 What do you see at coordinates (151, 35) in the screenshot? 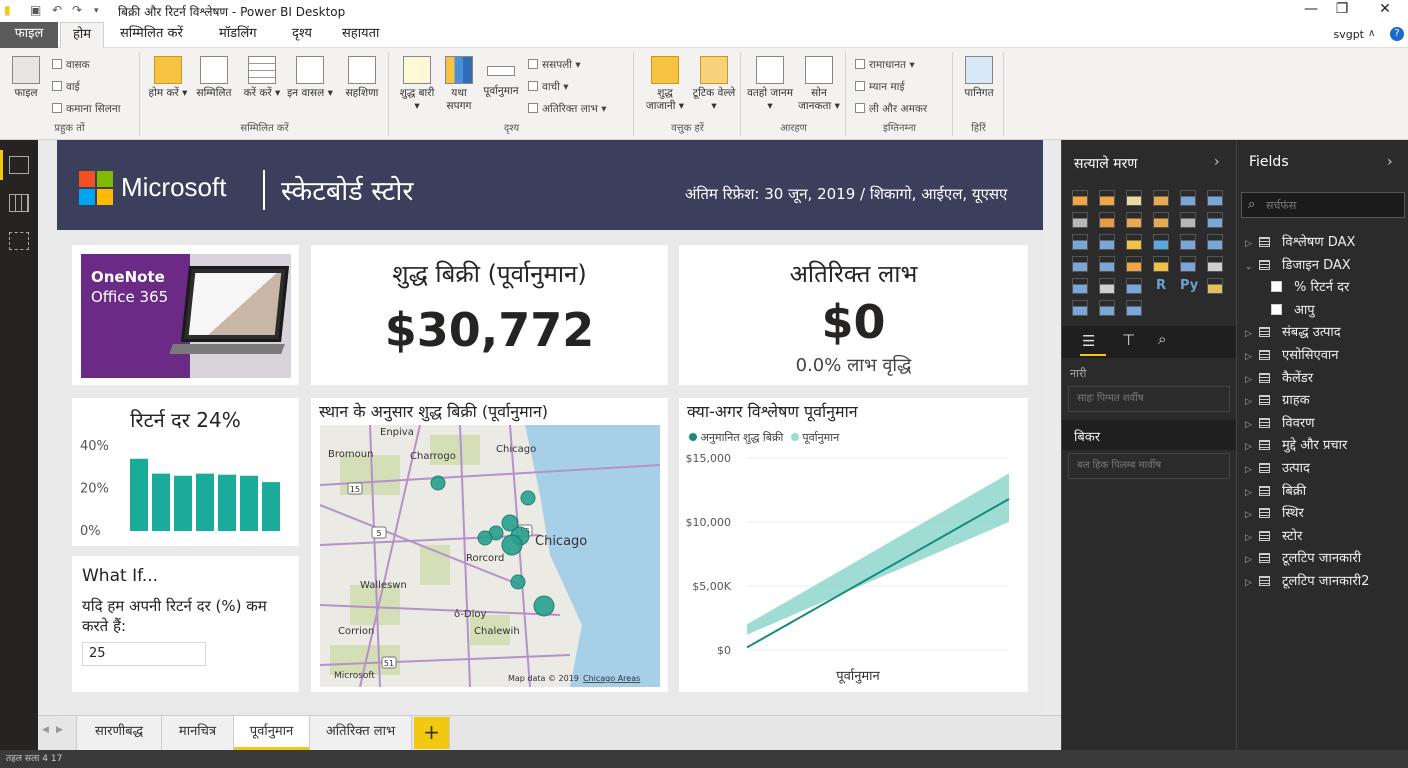
I see `tab-insert: सम्मिलित करें` at bounding box center [151, 35].